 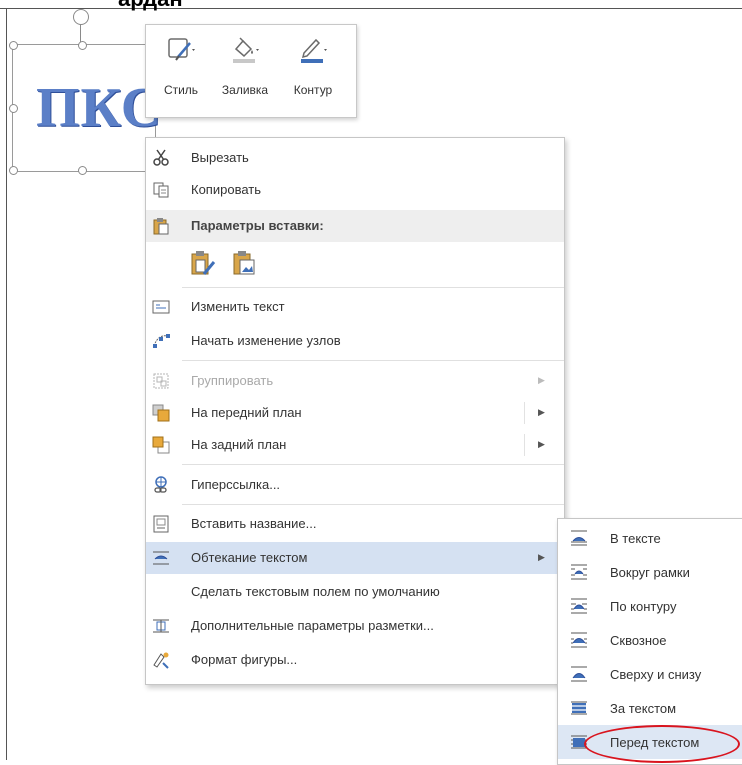 What do you see at coordinates (226, 189) in the screenshot?
I see `menu-item-label: Копировать` at bounding box center [226, 189].